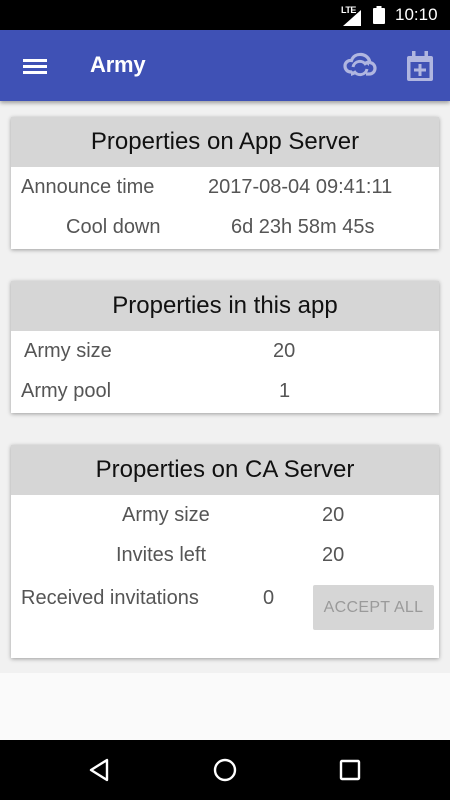  Describe the element at coordinates (373, 607) in the screenshot. I see `accept-all-button: ACCEPT ALL` at that location.